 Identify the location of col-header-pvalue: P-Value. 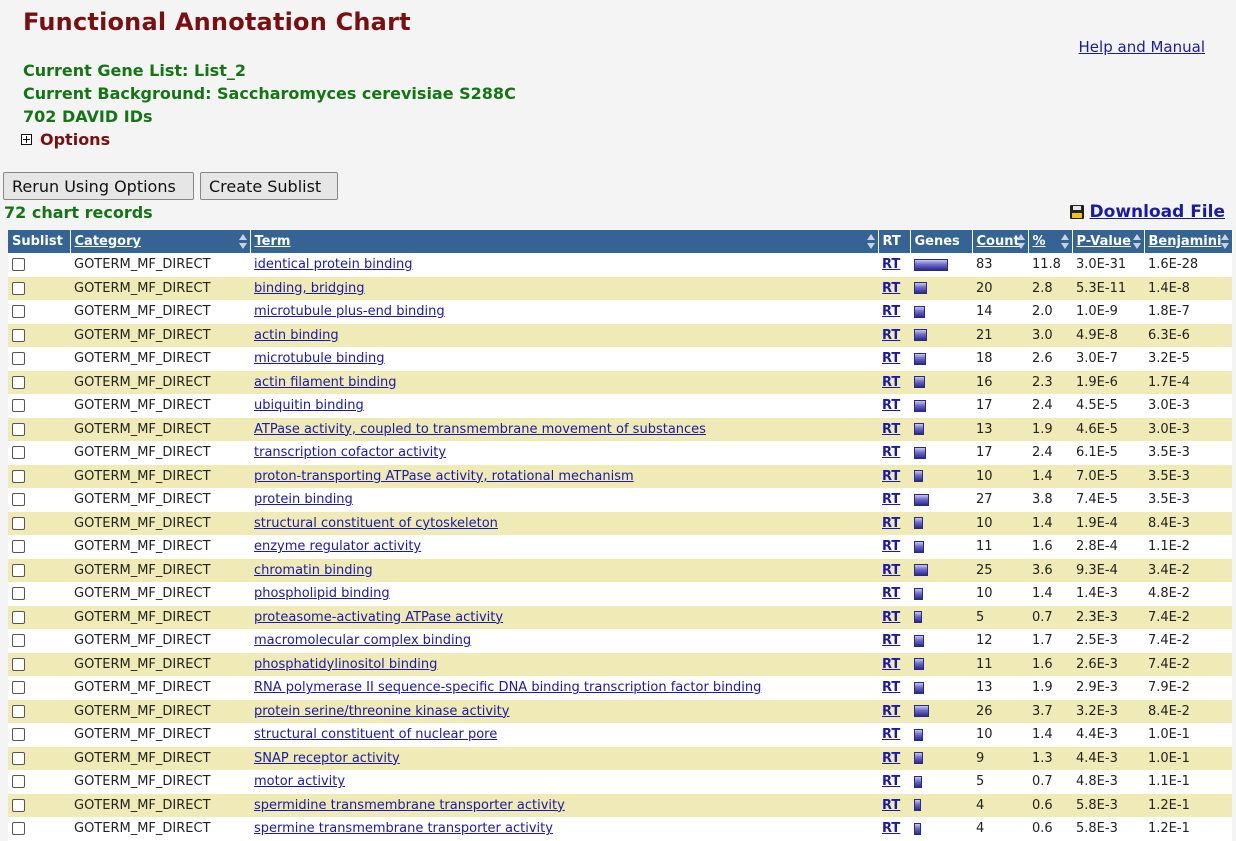
(1108, 241).